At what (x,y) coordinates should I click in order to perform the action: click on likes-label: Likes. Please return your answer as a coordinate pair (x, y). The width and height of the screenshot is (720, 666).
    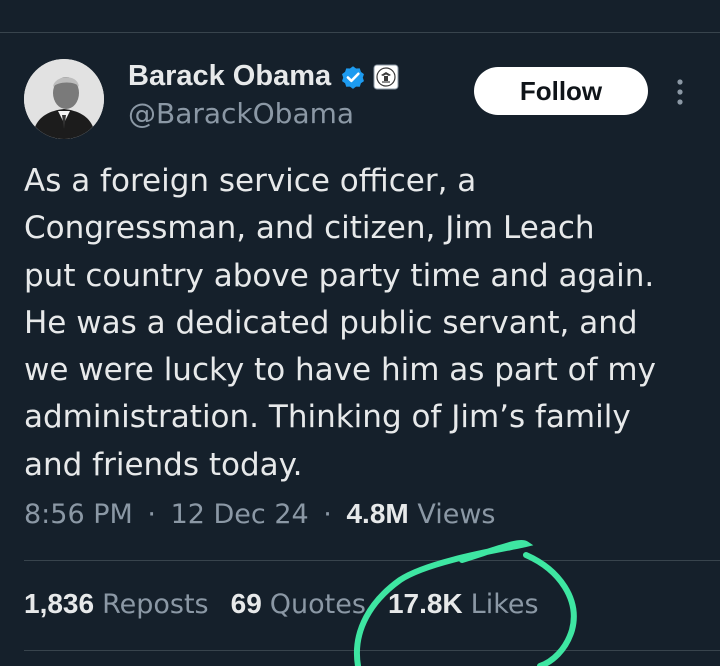
    Looking at the image, I should click on (504, 604).